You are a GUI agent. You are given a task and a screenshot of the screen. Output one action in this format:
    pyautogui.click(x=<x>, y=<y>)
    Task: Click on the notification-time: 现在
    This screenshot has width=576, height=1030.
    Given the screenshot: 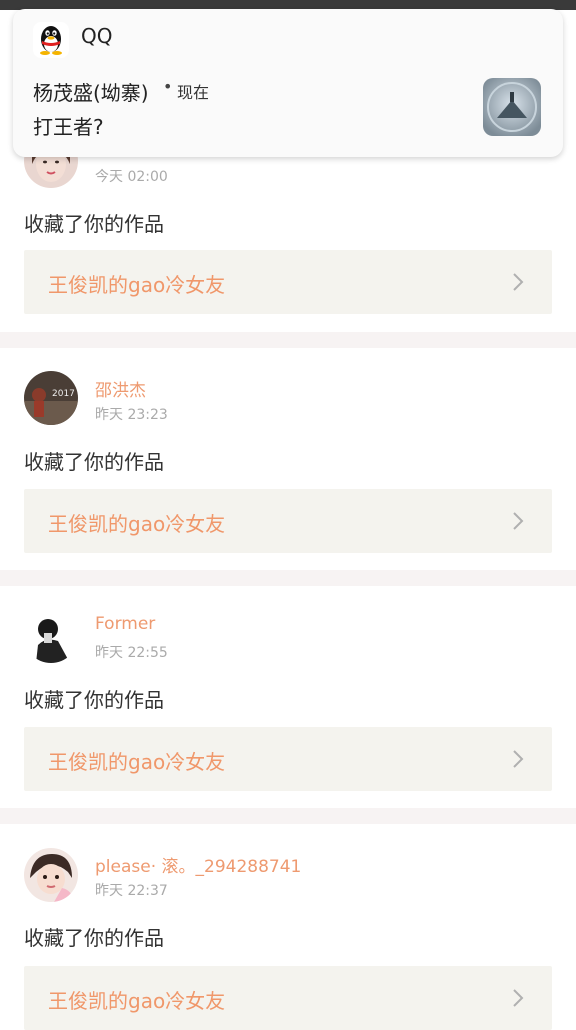 What is the action you would take?
    pyautogui.click(x=193, y=92)
    